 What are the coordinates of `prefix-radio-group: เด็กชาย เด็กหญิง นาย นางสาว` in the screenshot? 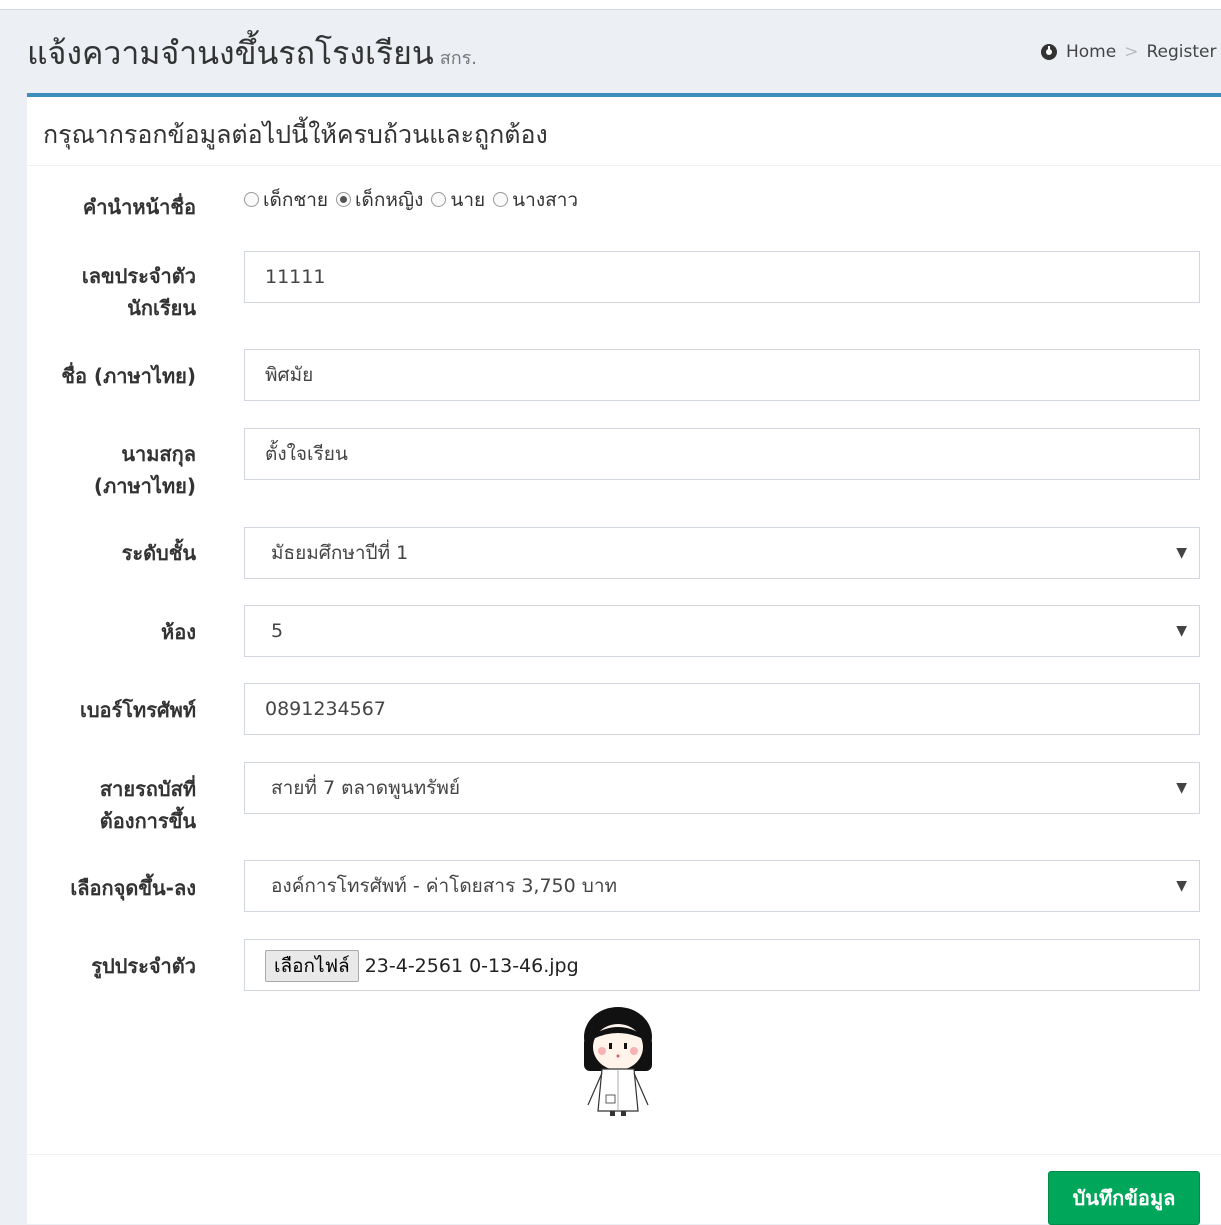 It's located at (415, 200).